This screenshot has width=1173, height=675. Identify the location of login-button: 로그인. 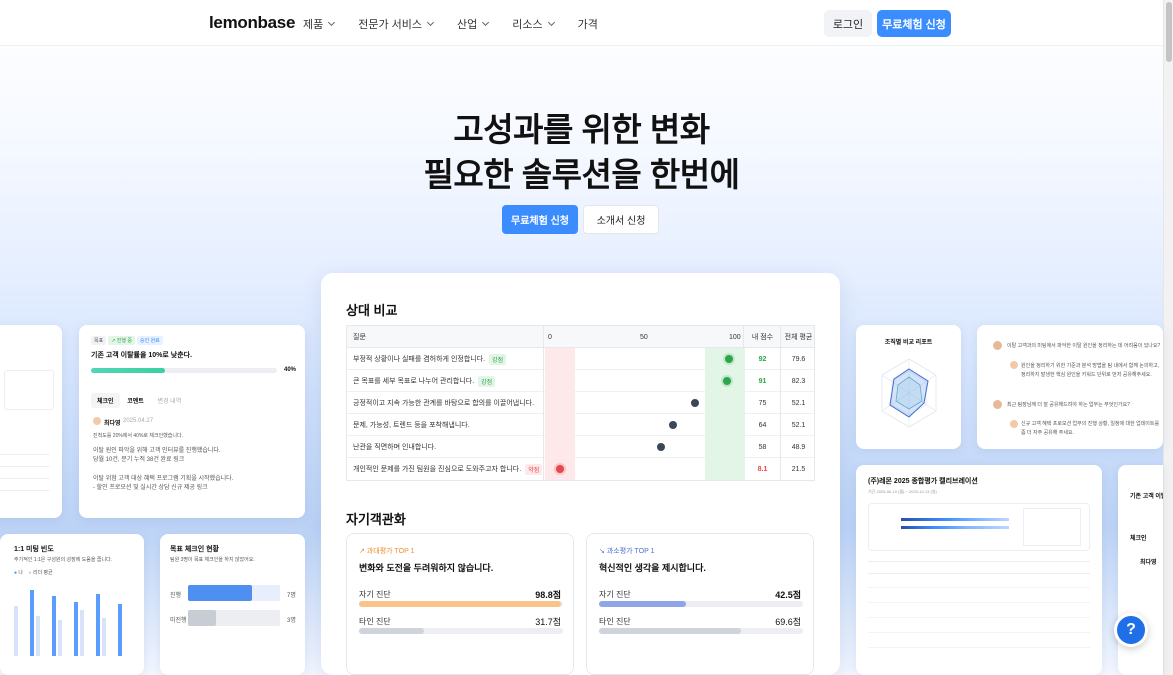
(848, 23).